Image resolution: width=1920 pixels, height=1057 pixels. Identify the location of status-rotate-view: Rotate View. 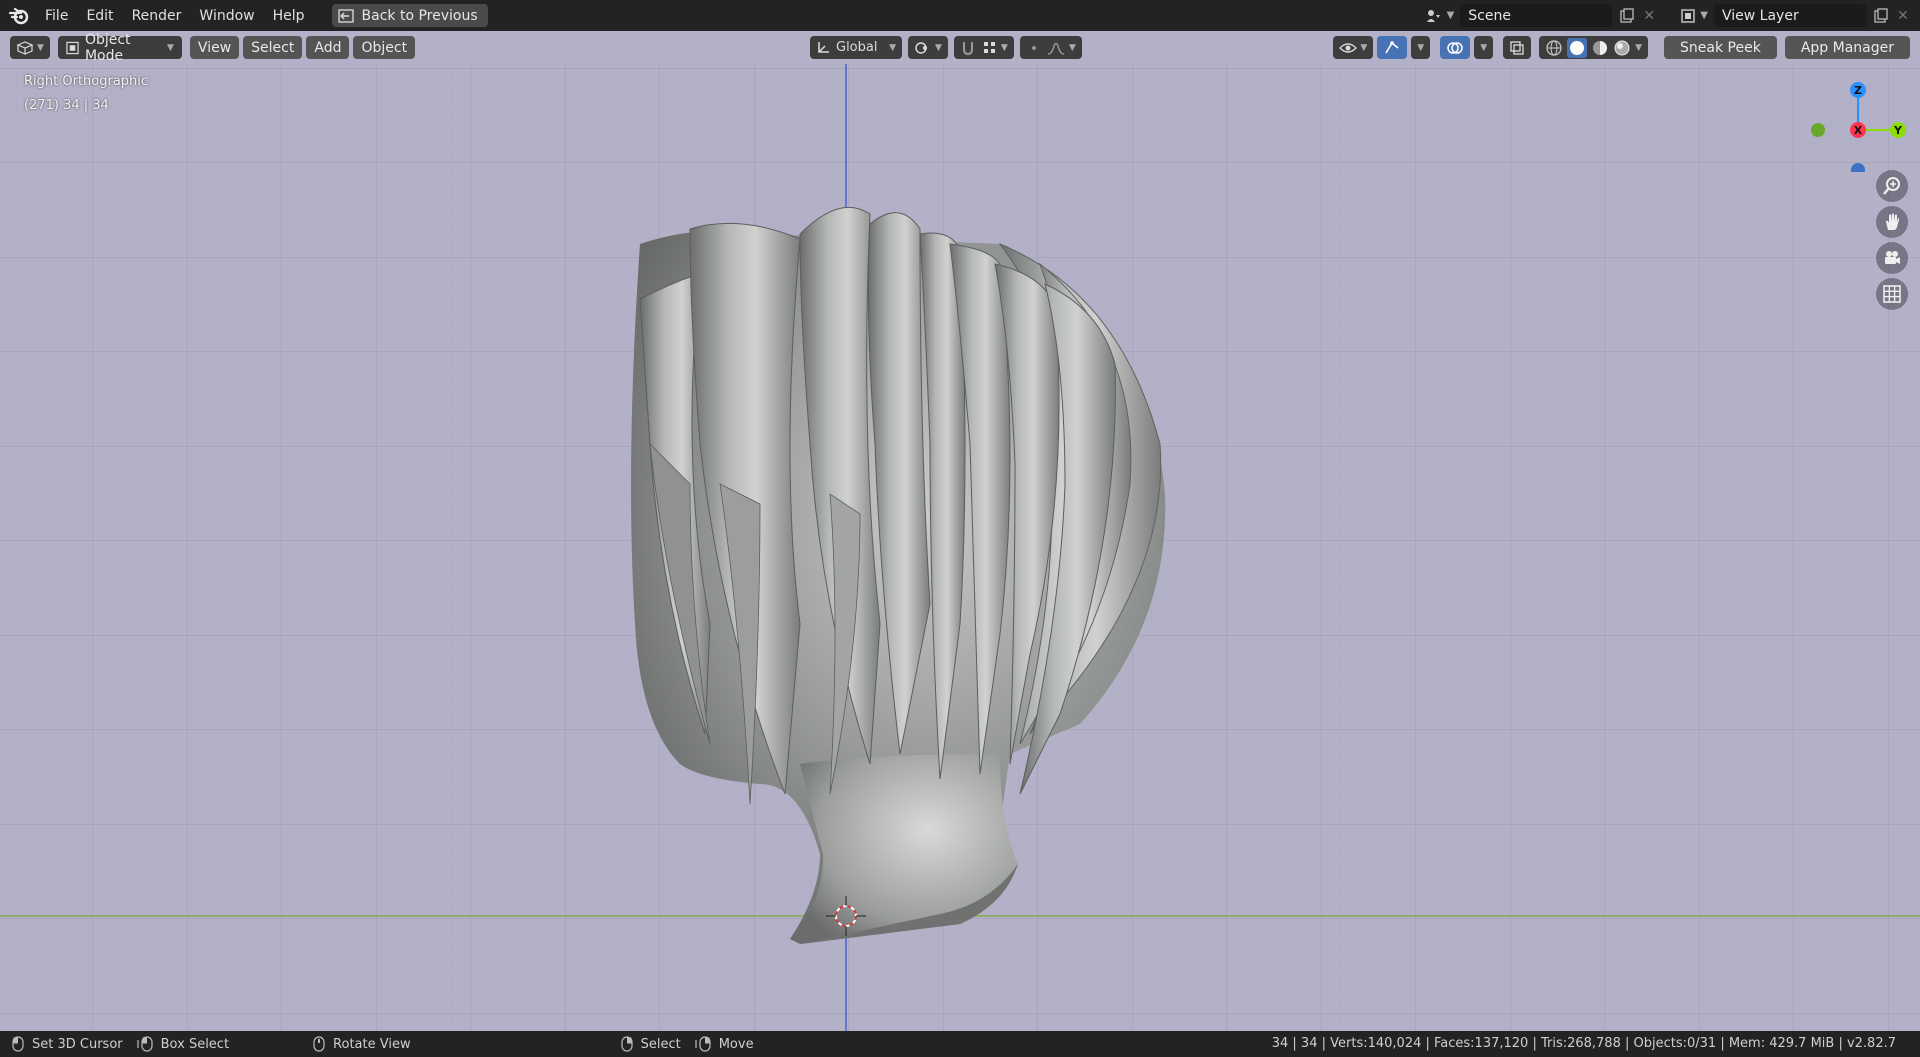
(362, 1044).